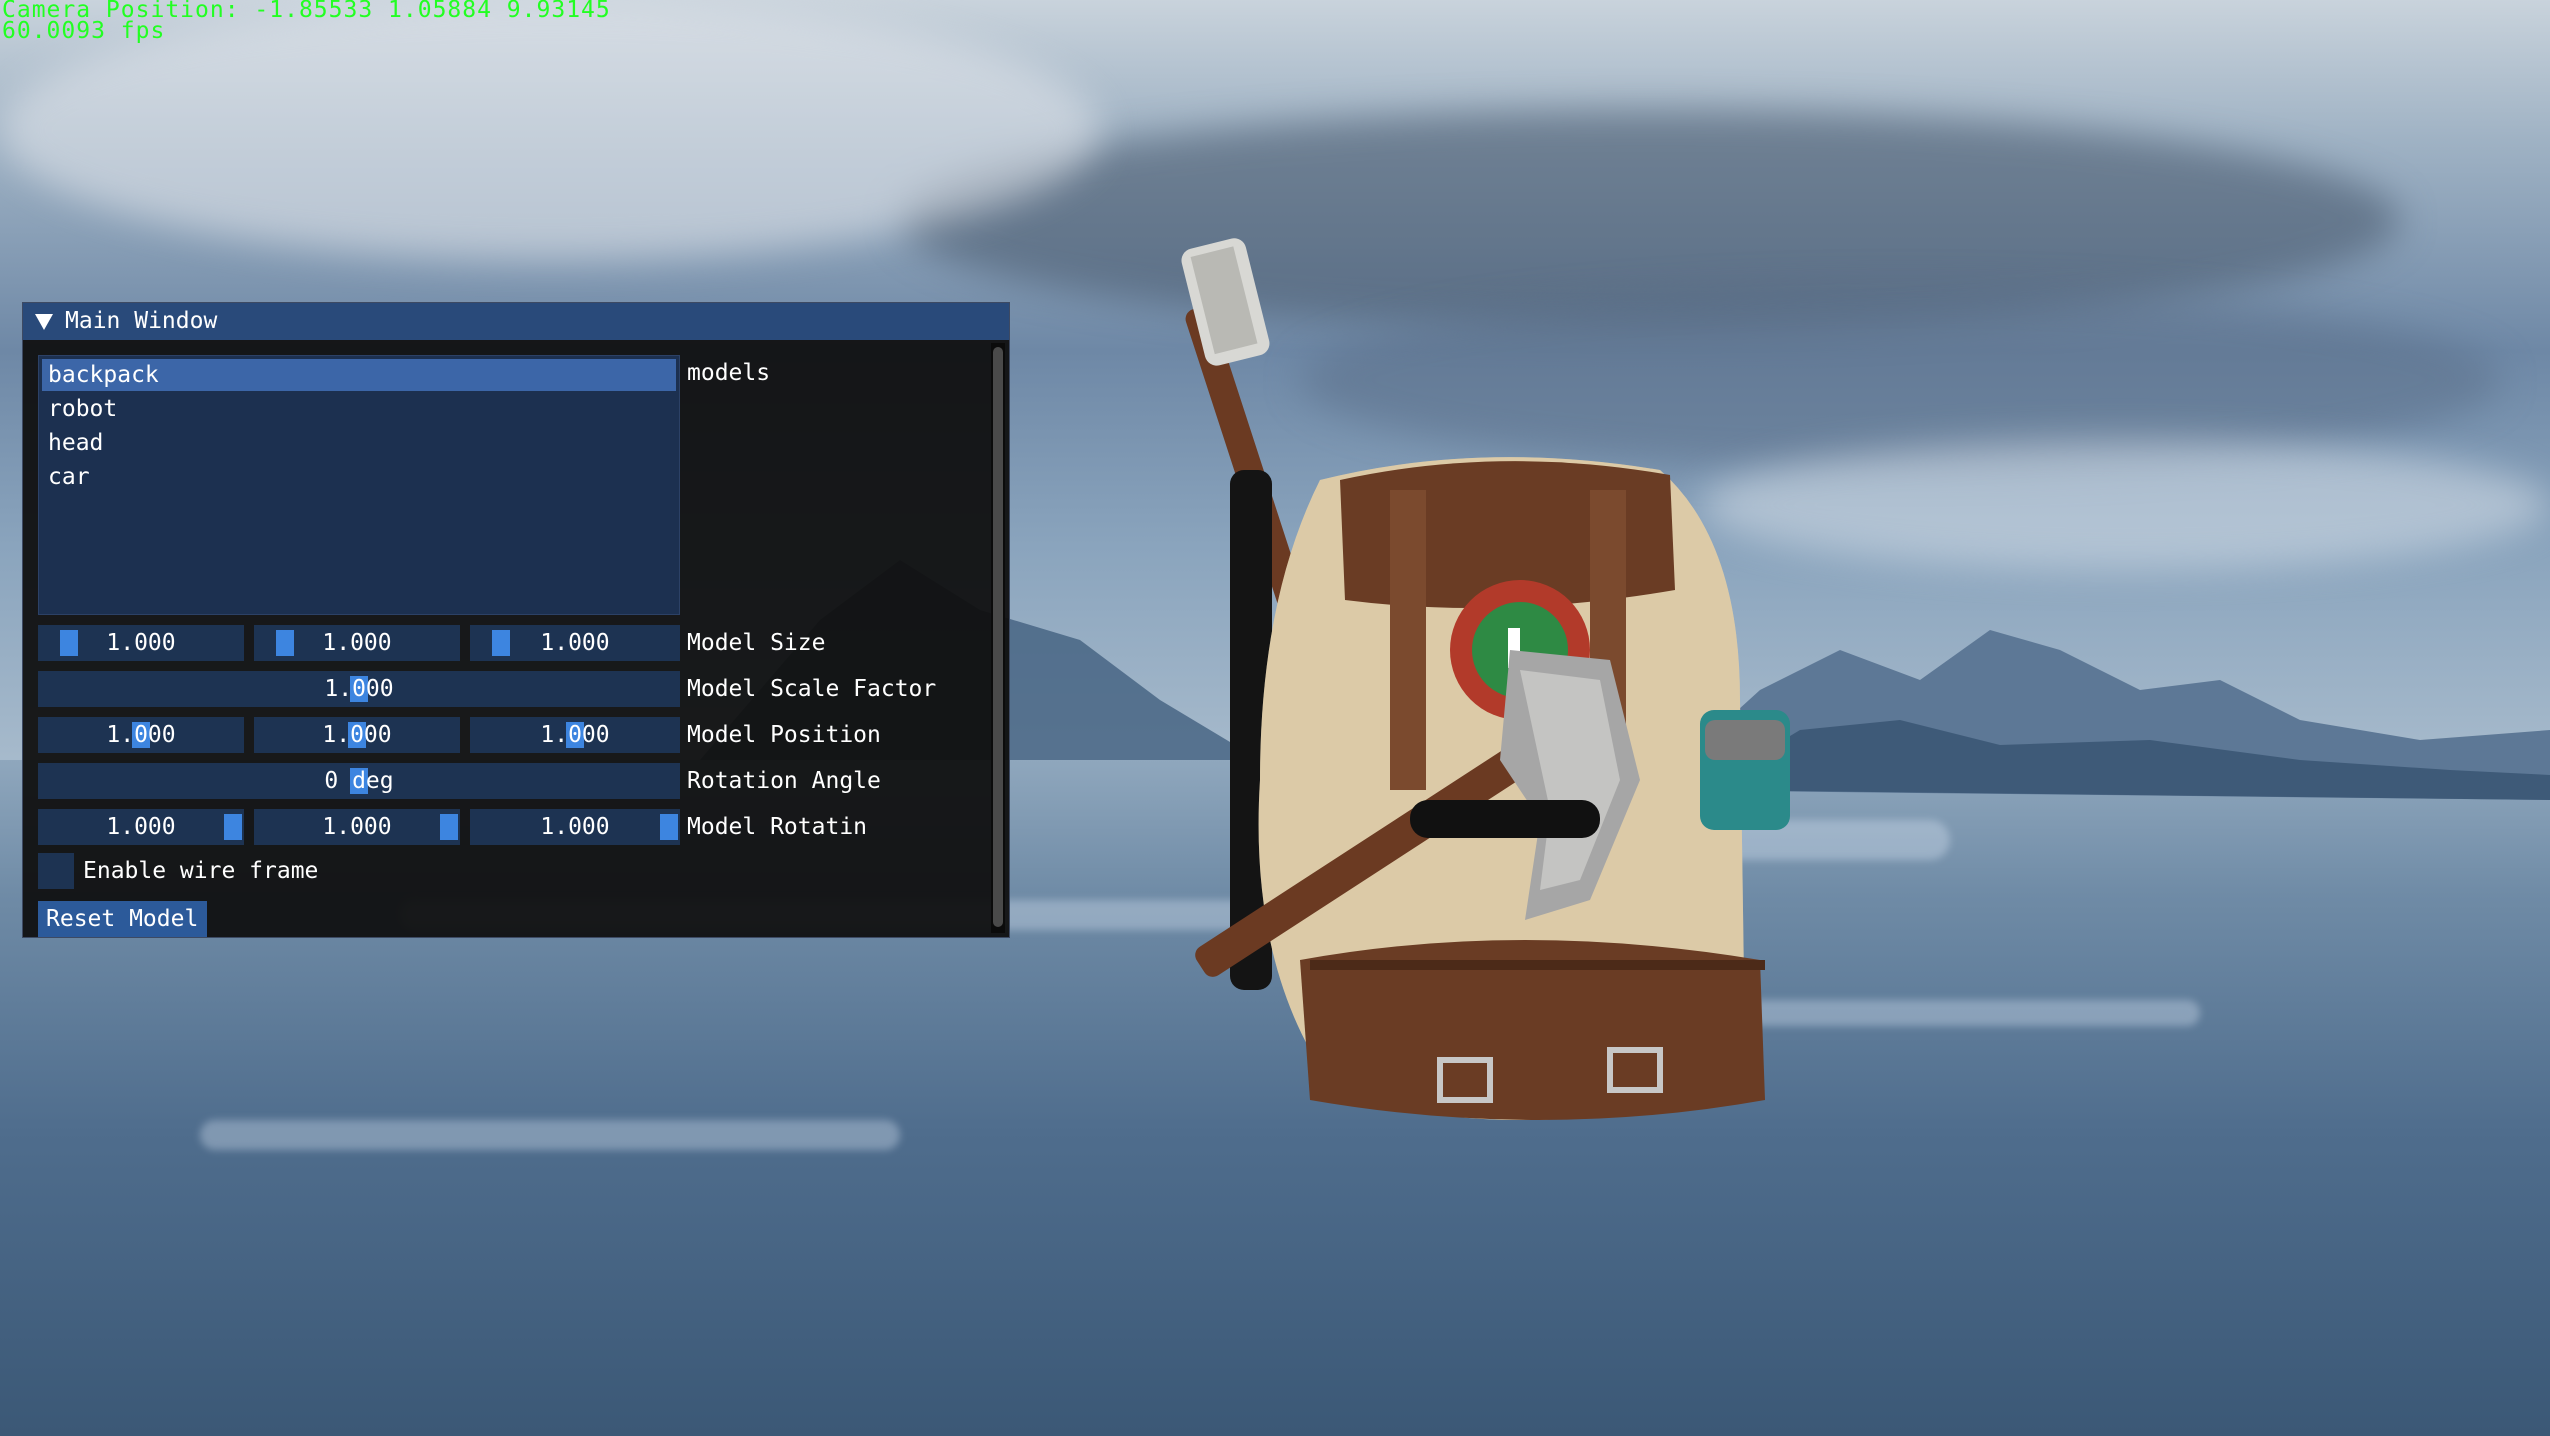 This screenshot has height=1436, width=2550. What do you see at coordinates (516, 321) in the screenshot?
I see `window-title-bar: Main Window` at bounding box center [516, 321].